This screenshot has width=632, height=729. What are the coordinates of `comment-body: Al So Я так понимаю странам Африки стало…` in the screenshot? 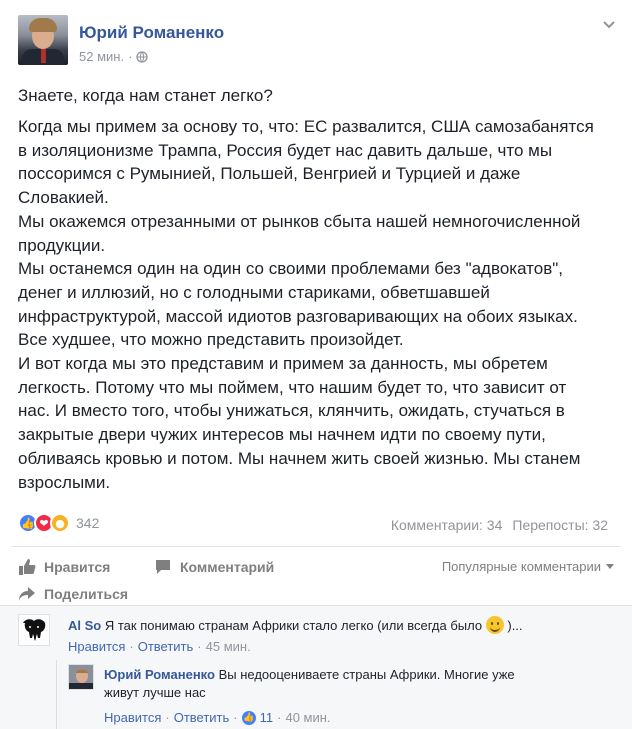 It's located at (295, 625).